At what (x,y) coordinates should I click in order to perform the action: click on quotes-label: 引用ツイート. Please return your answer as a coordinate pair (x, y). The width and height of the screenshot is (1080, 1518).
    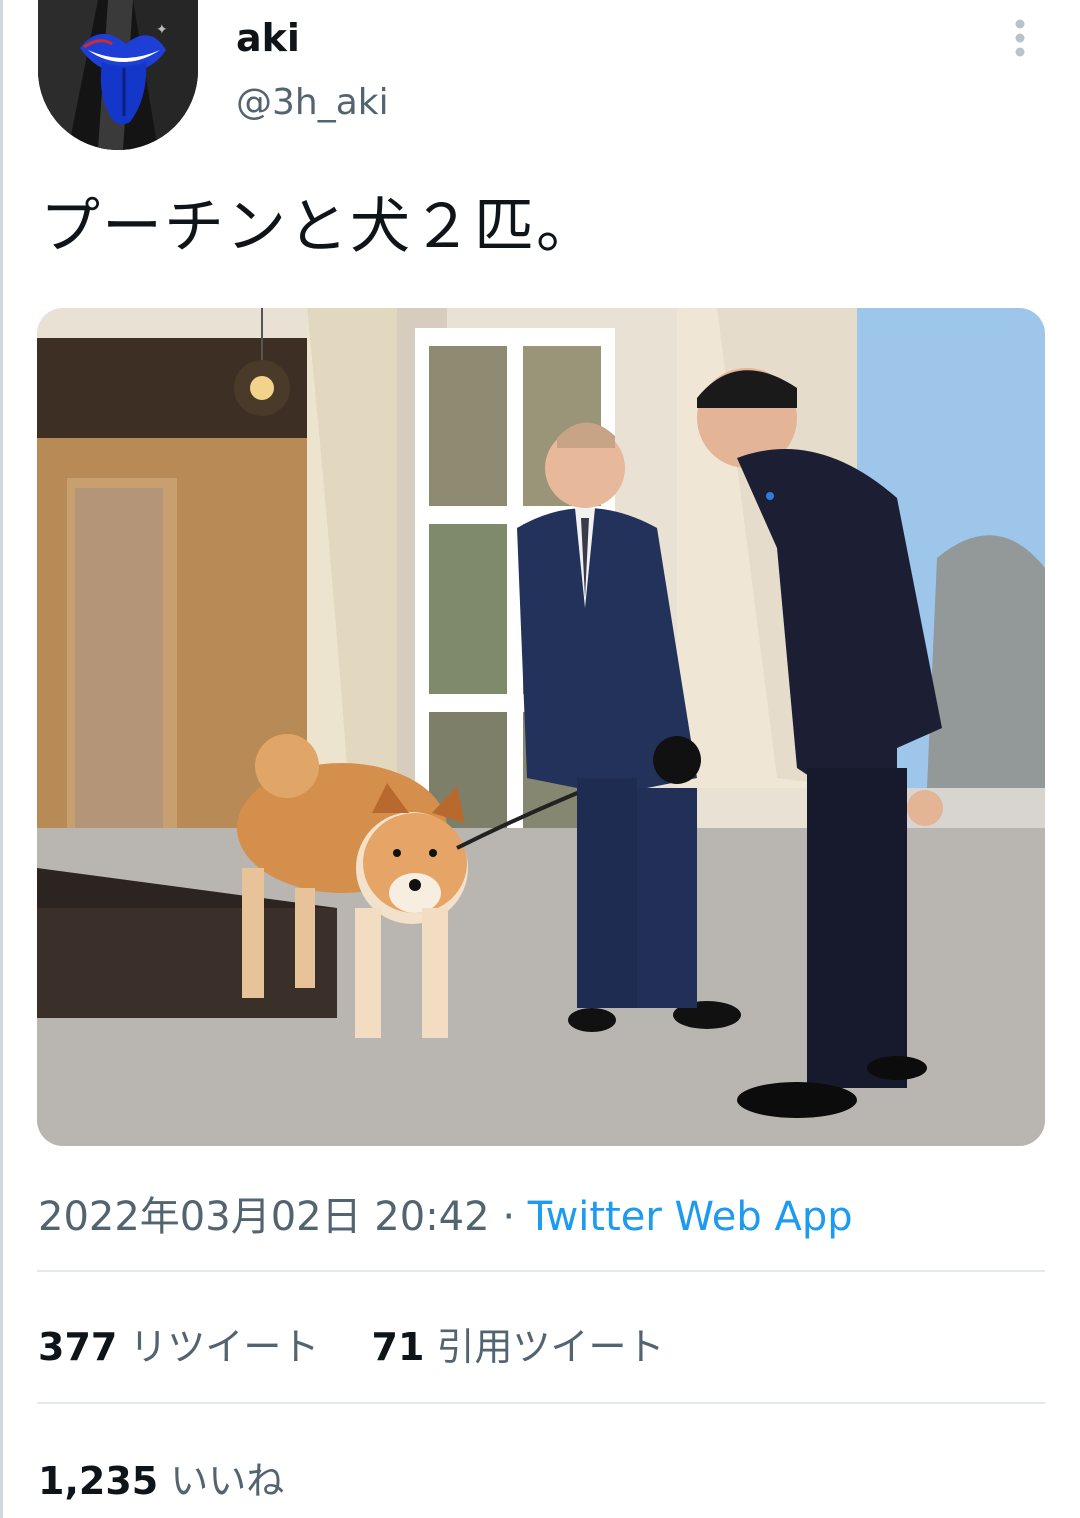
    Looking at the image, I should click on (550, 1347).